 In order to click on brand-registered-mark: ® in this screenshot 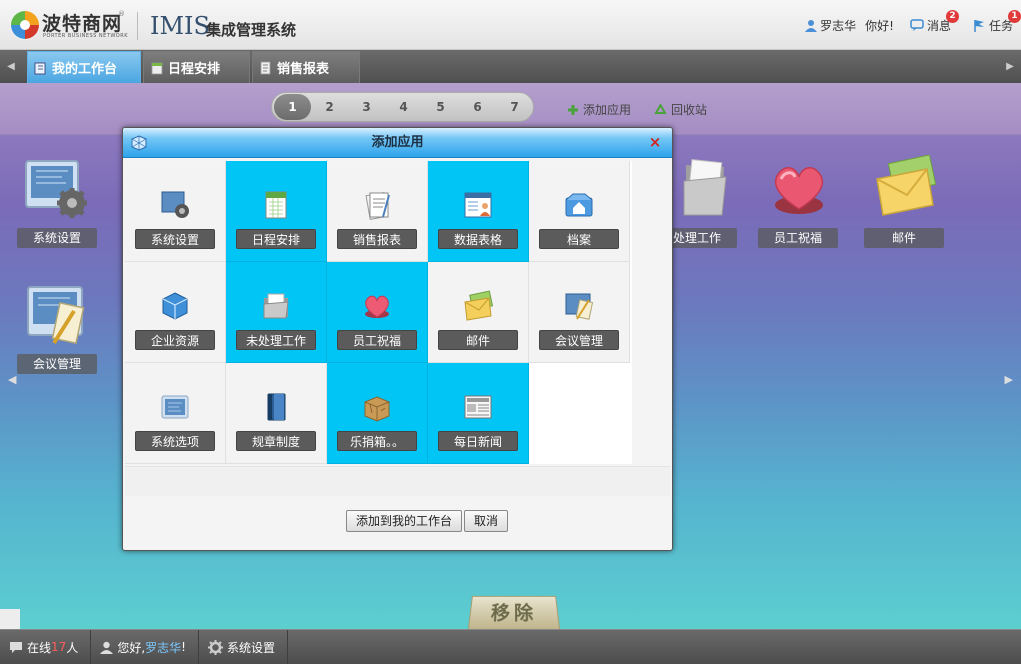, I will do `click(121, 14)`.